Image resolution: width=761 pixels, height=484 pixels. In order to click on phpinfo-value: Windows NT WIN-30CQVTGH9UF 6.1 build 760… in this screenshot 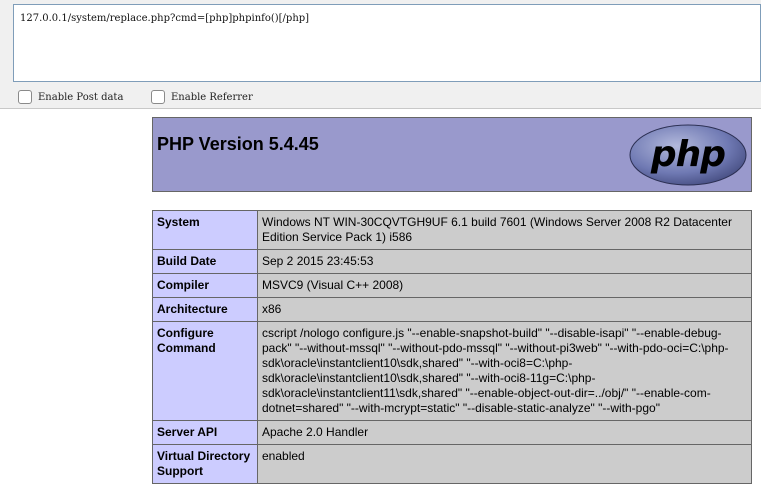, I will do `click(504, 230)`.